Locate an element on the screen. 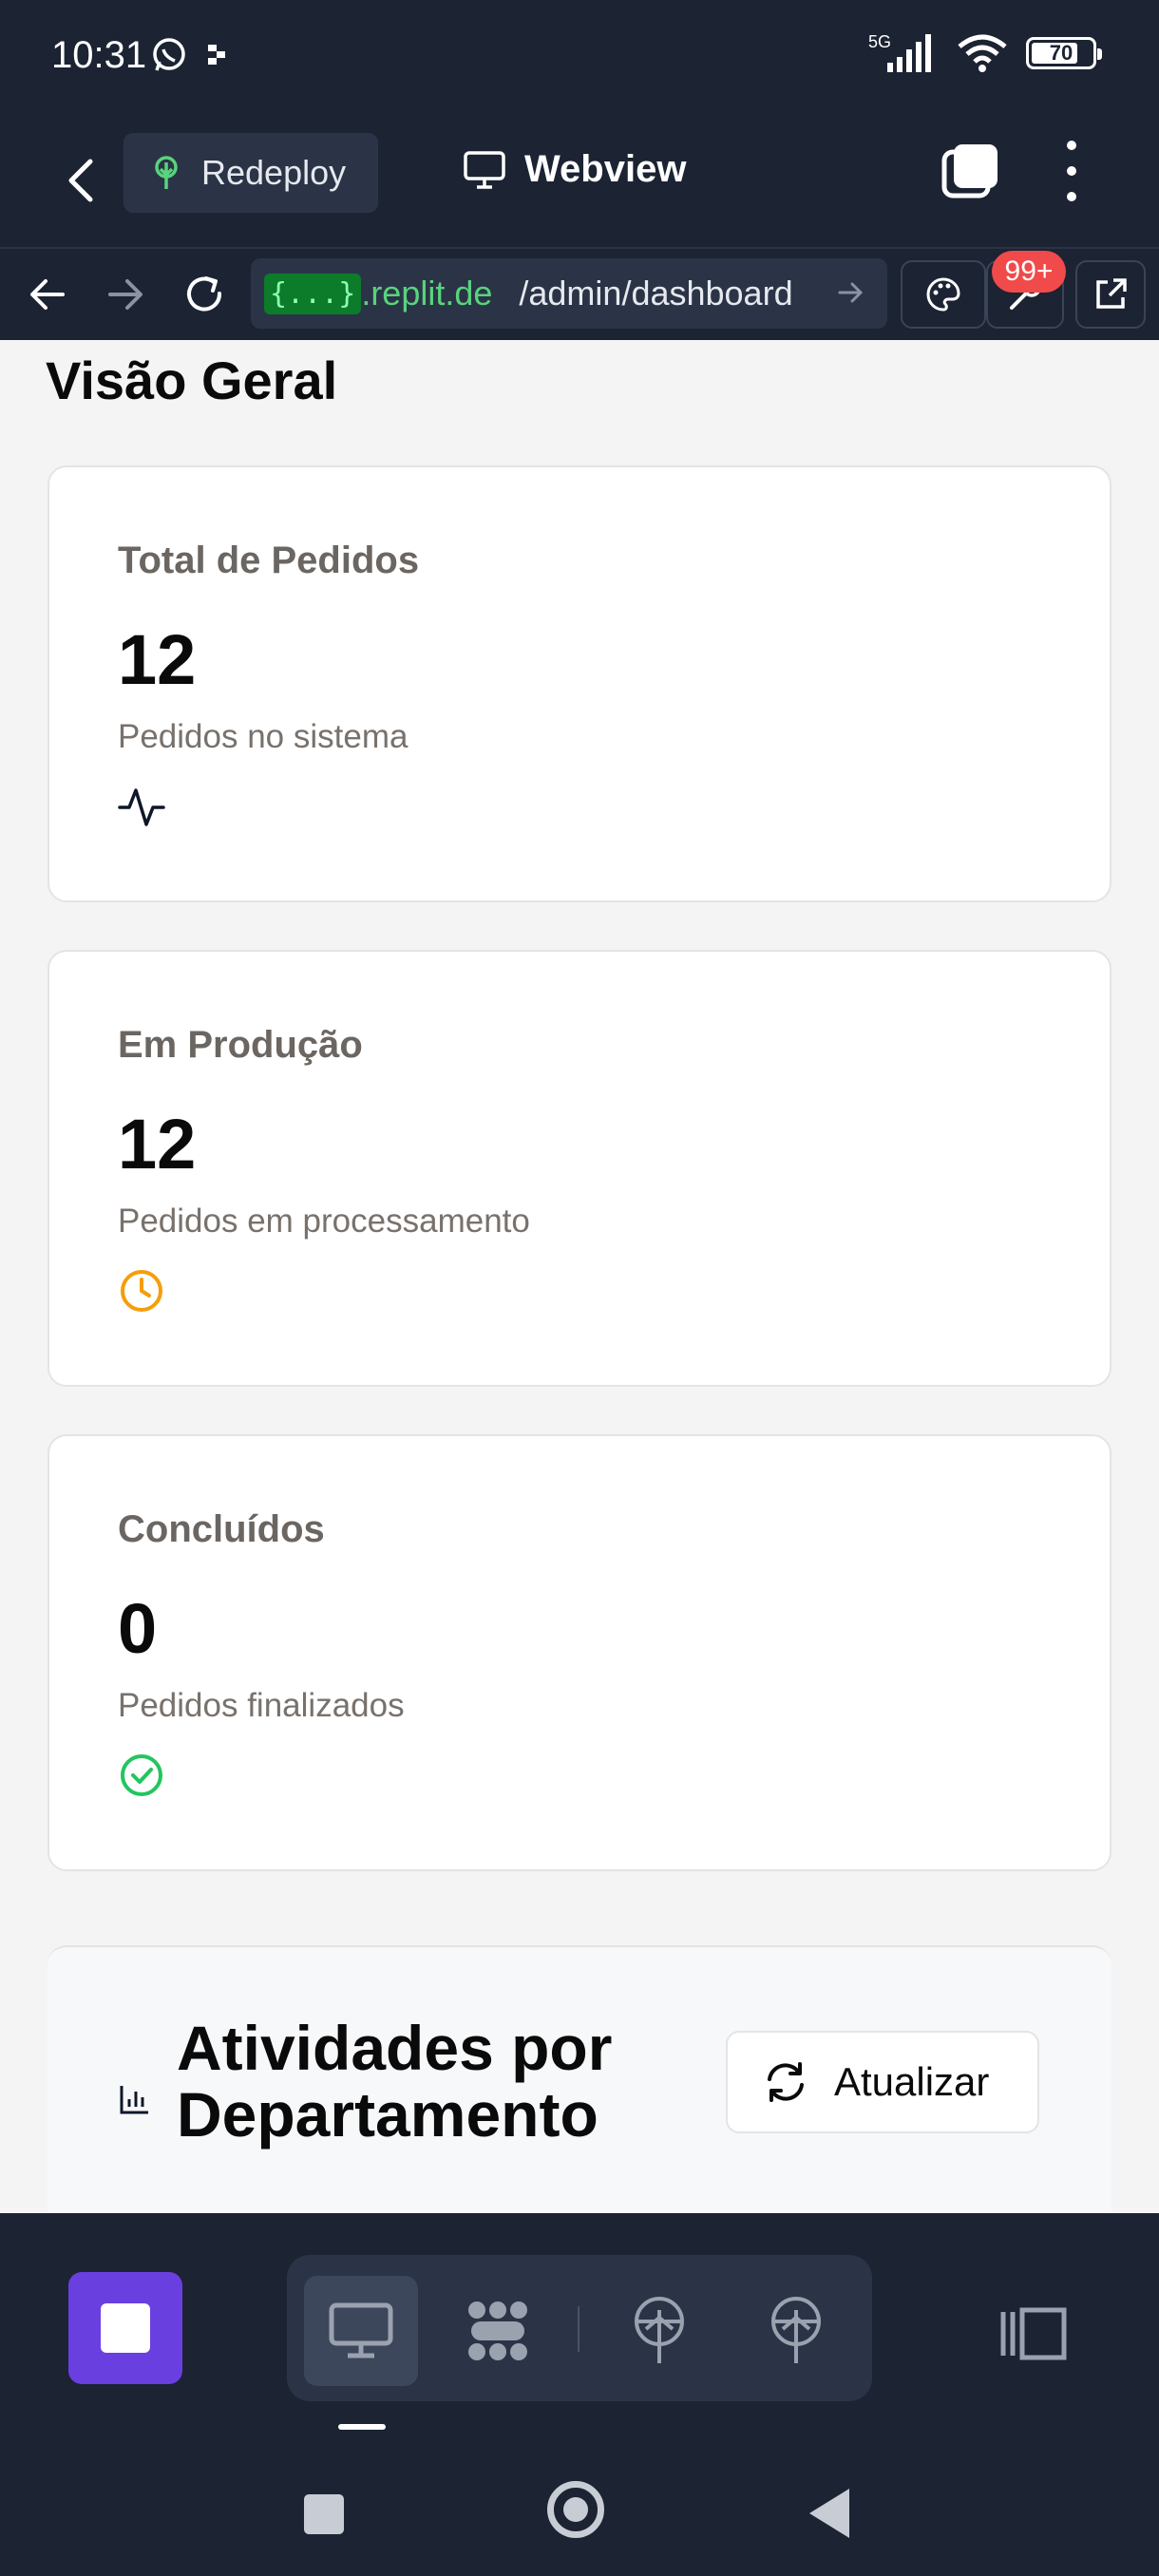  agent-icon is located at coordinates (497, 2330).